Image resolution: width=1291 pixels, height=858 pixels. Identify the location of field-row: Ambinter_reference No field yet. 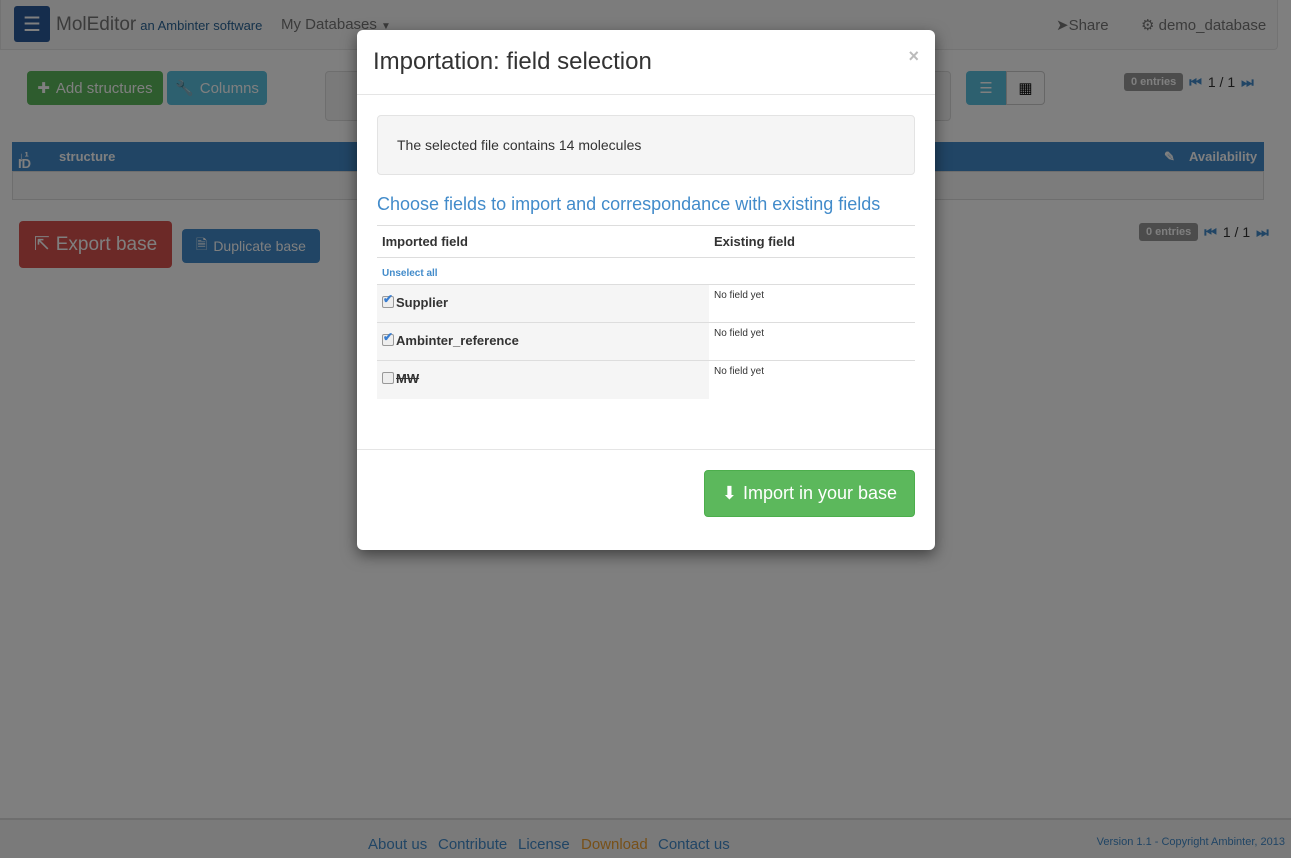
(646, 341).